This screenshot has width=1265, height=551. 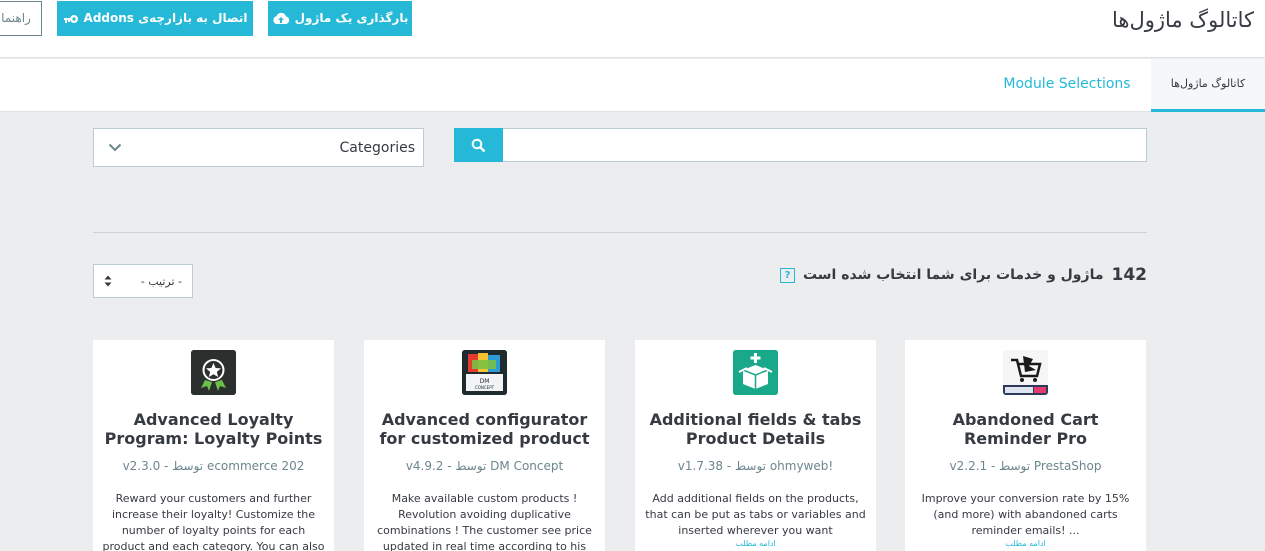 I want to click on module-title: Abandoned Cart Reminder Pro, so click(x=1025, y=429).